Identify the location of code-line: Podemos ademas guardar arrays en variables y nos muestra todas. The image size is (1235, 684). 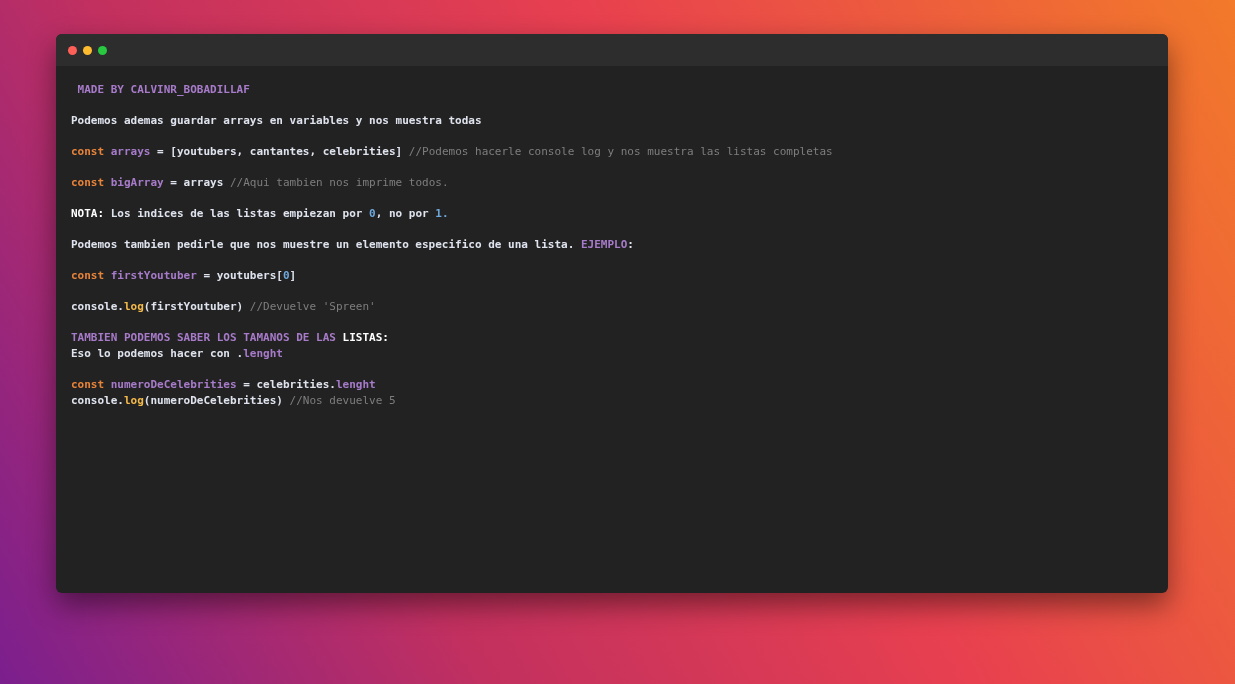
(276, 121).